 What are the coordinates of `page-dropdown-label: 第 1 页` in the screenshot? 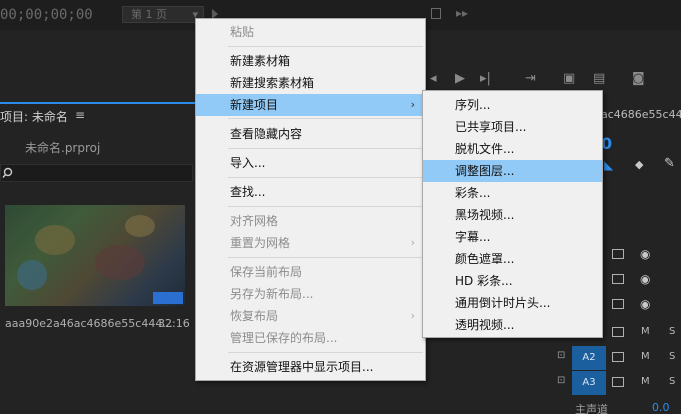 It's located at (149, 14).